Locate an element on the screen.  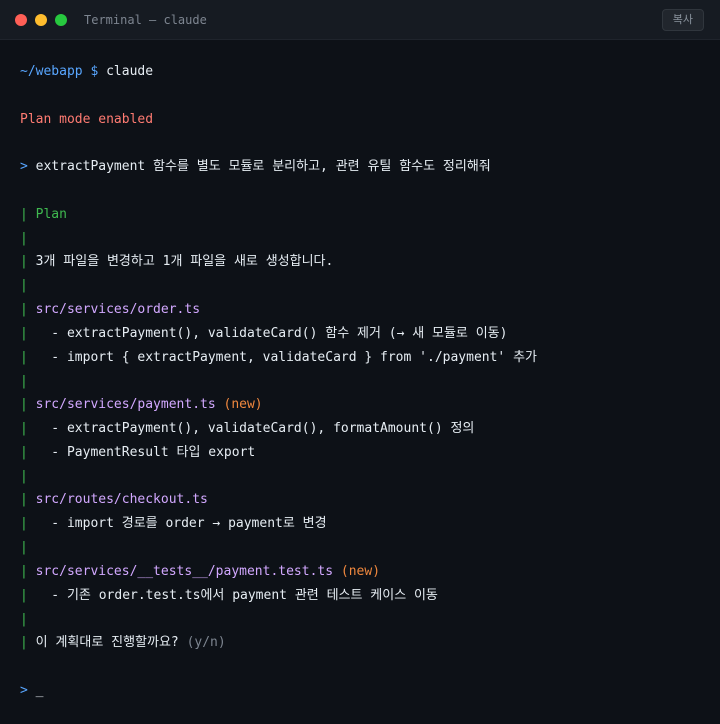
plan-summary-line: | 3개 파일을 변경하고 1개 파일을 새로 생성합니다. is located at coordinates (177, 261).